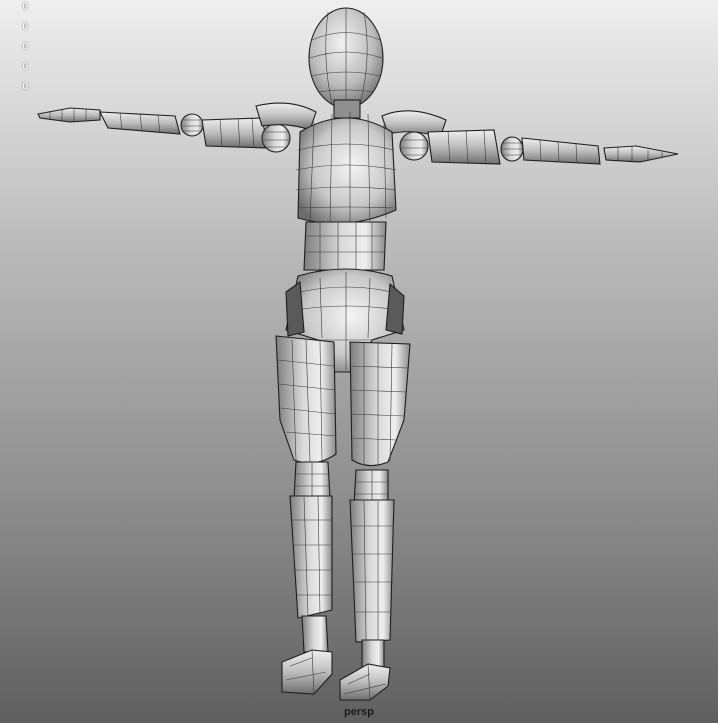 This screenshot has width=718, height=723. Describe the element at coordinates (375, 521) in the screenshot. I see `right-leg` at that location.